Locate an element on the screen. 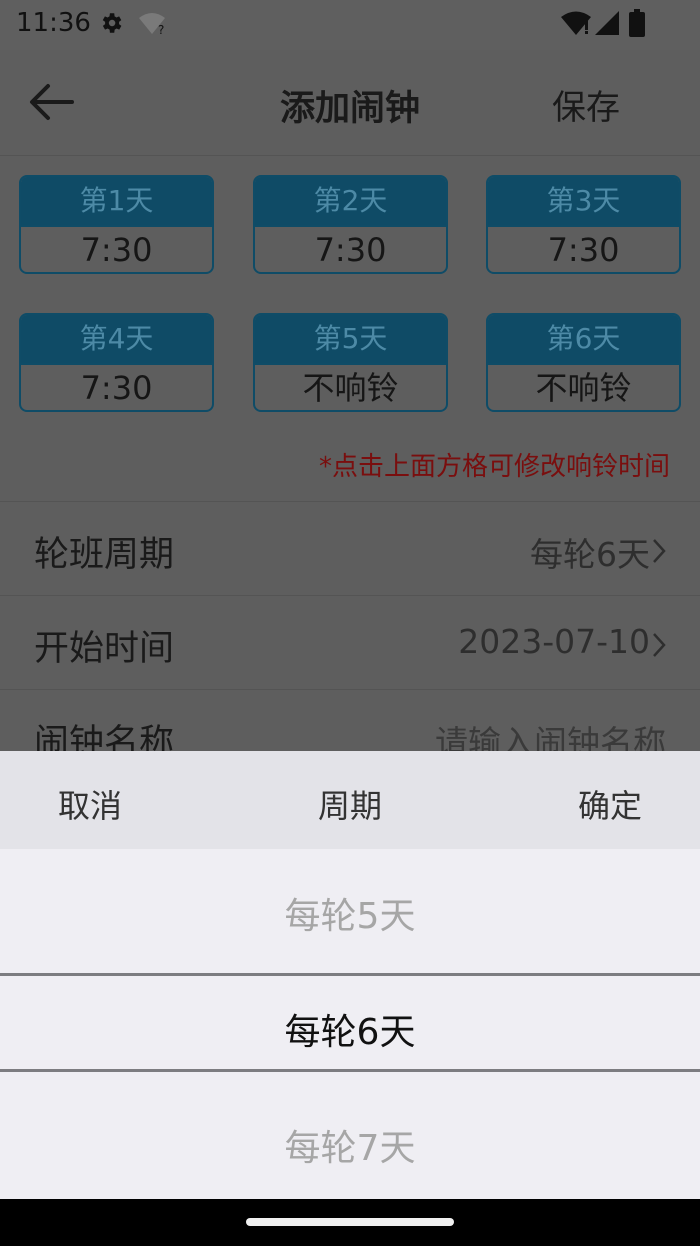 The image size is (700, 1246). signal-icon is located at coordinates (607, 23).